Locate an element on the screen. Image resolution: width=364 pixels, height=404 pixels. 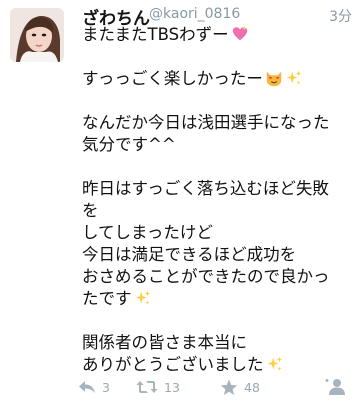
retweet-button: 13 is located at coordinates (158, 387).